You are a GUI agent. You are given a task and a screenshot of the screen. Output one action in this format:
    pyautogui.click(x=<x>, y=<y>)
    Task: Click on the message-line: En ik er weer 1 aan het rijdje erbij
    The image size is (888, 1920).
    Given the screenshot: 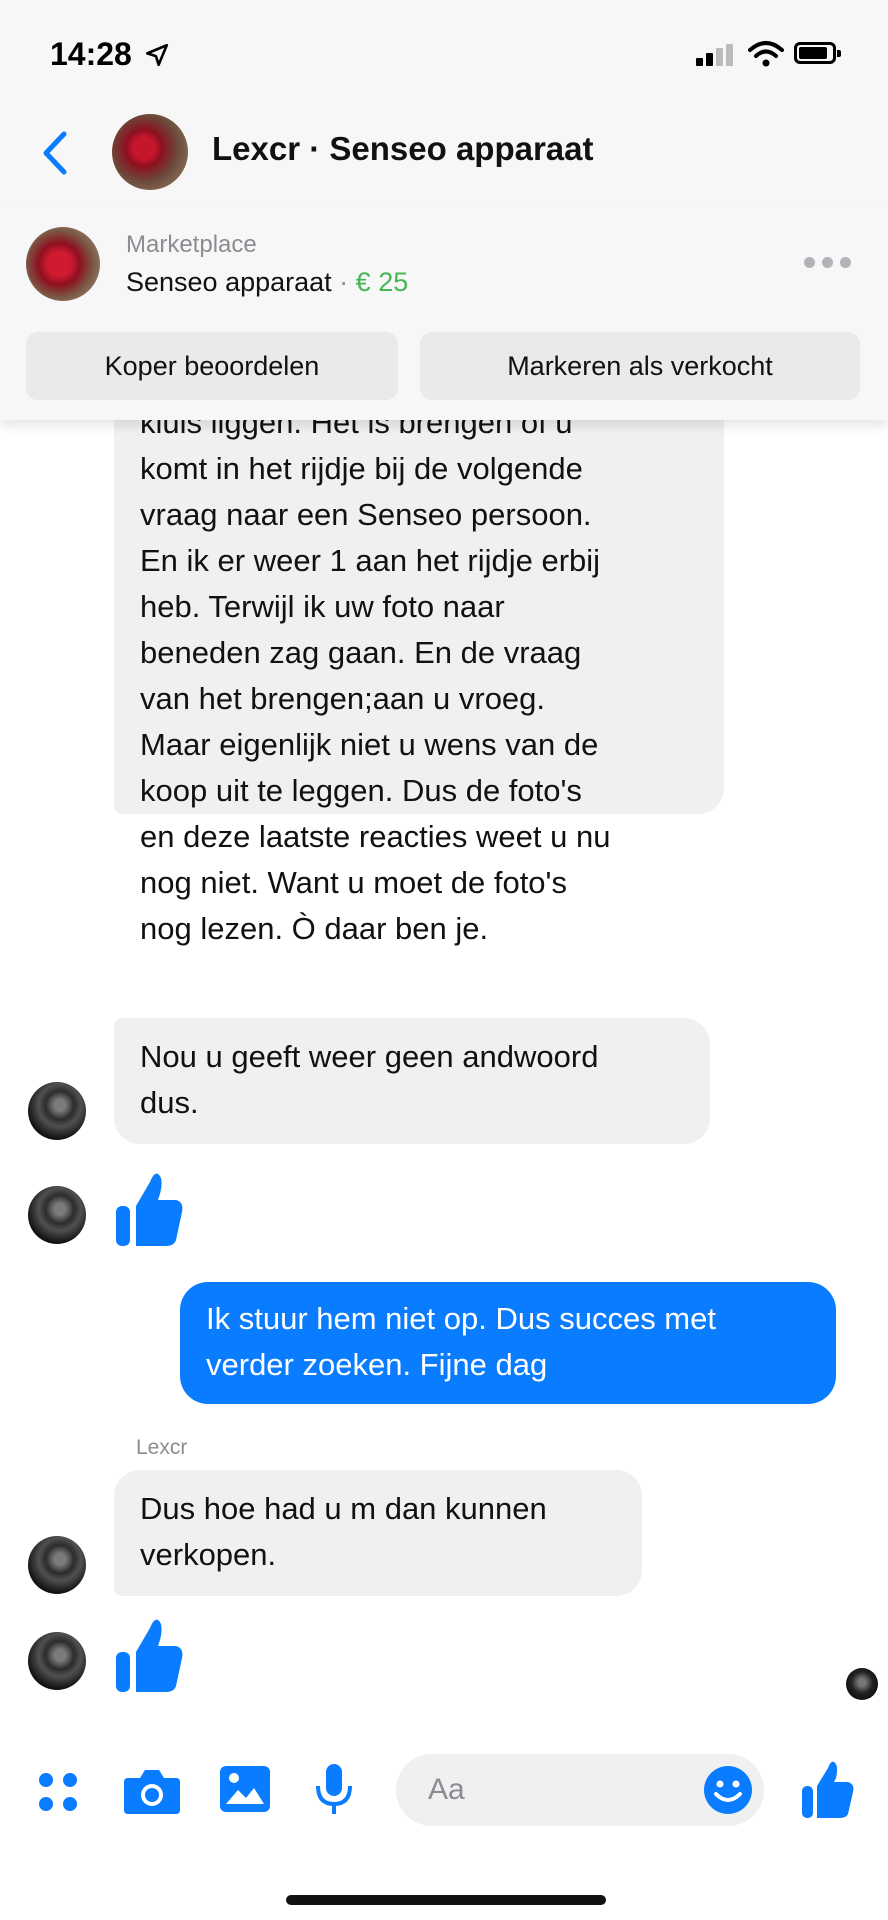 What is the action you would take?
    pyautogui.click(x=370, y=560)
    